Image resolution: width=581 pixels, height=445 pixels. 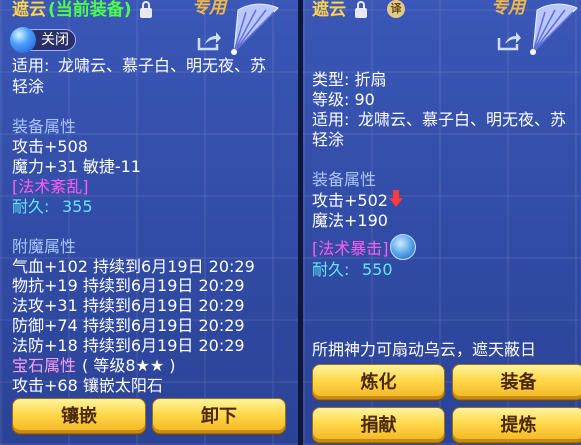 What do you see at coordinates (55, 40) in the screenshot?
I see `close-label: 关闭` at bounding box center [55, 40].